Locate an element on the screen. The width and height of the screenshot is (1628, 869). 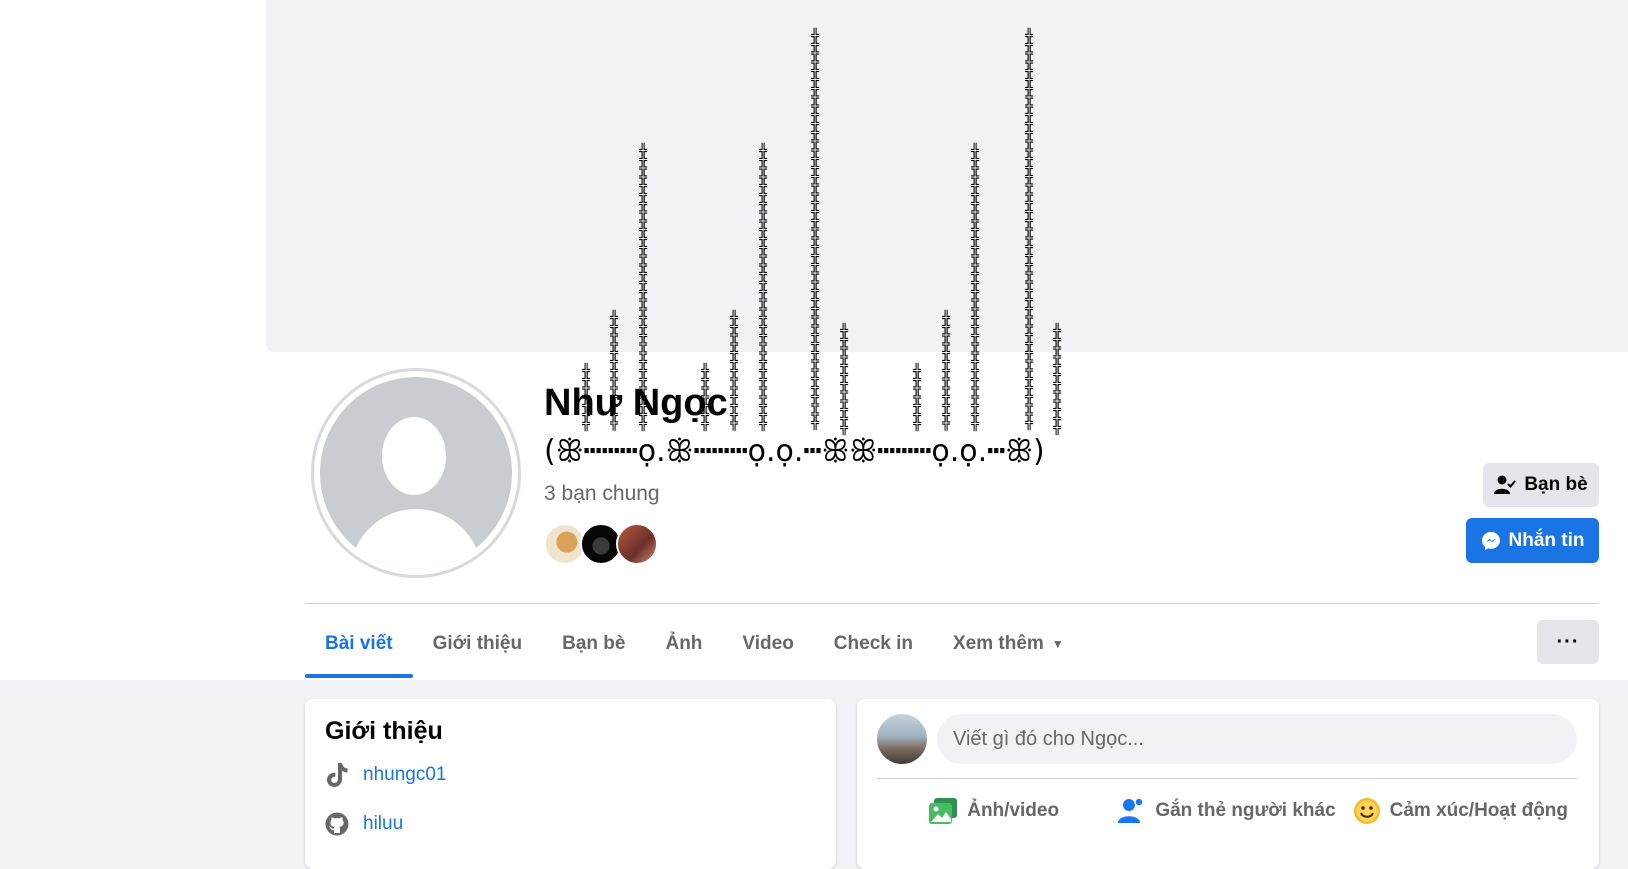
github-link: hiluu is located at coordinates (383, 824).